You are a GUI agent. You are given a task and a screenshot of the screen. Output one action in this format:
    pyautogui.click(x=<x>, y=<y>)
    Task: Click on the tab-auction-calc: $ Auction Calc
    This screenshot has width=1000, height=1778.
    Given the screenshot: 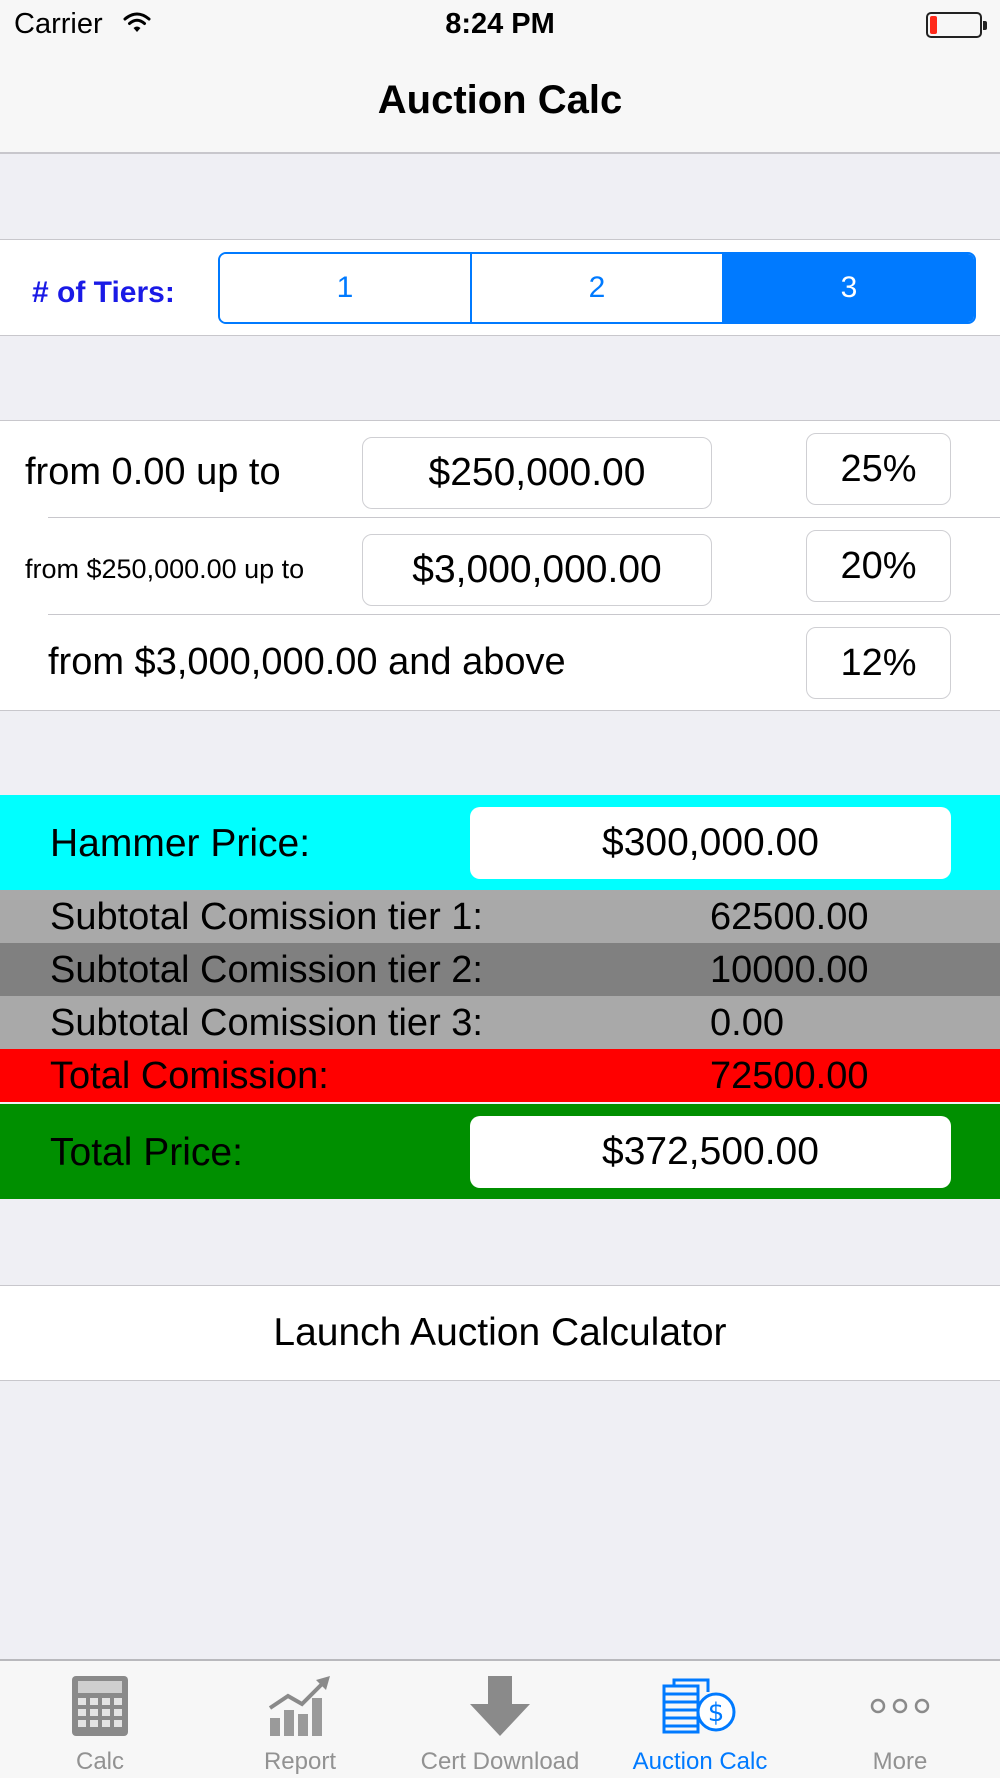 What is the action you would take?
    pyautogui.click(x=700, y=1719)
    